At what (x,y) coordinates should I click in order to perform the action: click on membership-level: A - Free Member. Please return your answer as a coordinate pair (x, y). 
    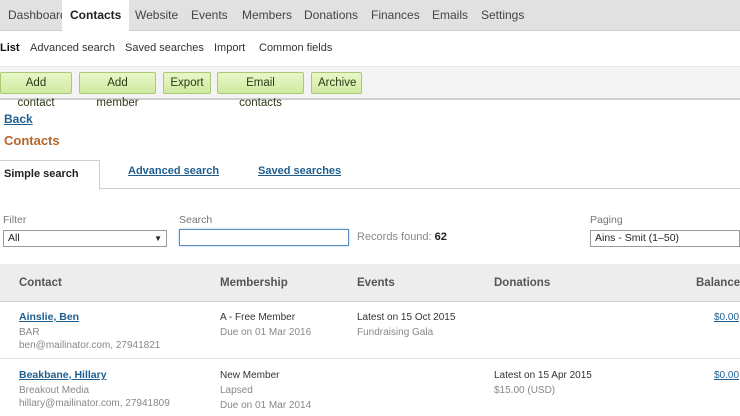
    Looking at the image, I should click on (258, 317).